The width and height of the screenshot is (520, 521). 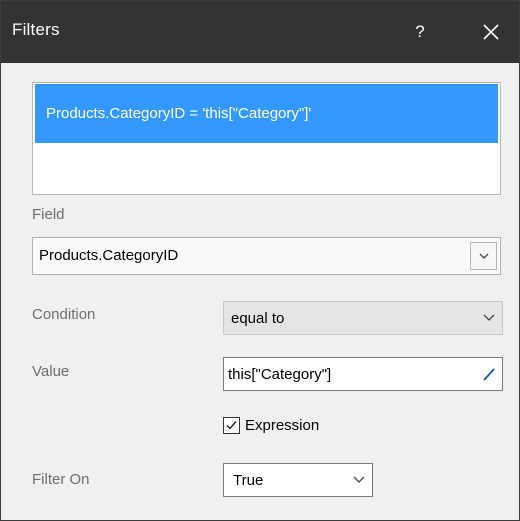 I want to click on expression-checkbox: Expression, so click(x=271, y=425).